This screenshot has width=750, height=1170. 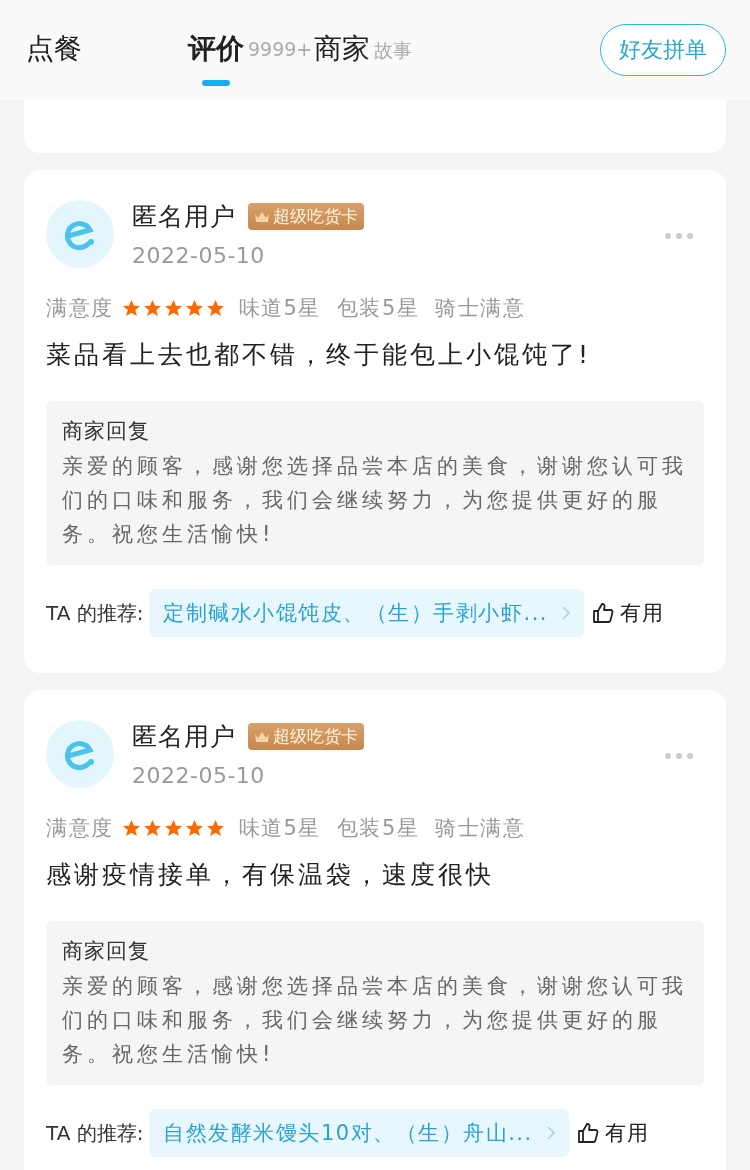 What do you see at coordinates (342, 50) in the screenshot?
I see `tab: 商家` at bounding box center [342, 50].